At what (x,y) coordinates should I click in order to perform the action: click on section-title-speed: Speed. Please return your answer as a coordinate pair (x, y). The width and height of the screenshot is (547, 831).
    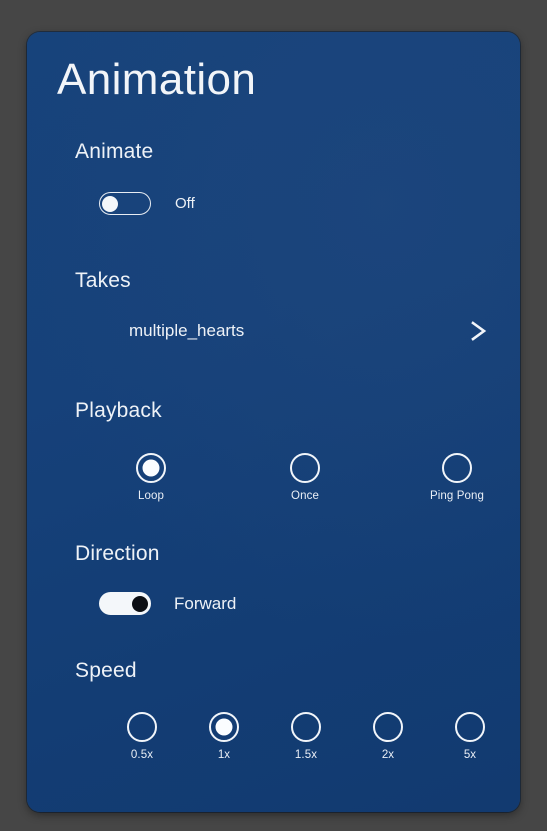
    Looking at the image, I should click on (106, 670).